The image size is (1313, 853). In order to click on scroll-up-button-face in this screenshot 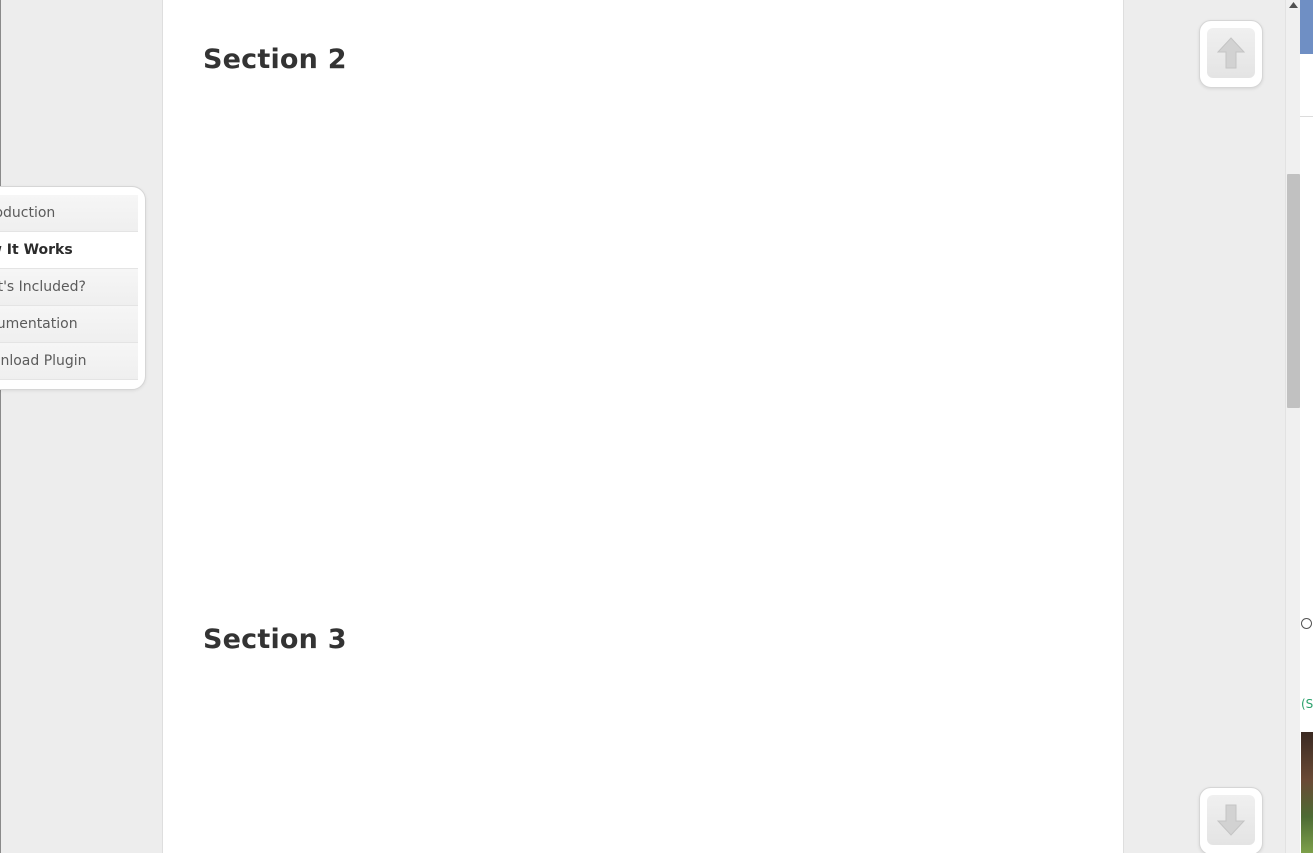, I will do `click(1231, 53)`.